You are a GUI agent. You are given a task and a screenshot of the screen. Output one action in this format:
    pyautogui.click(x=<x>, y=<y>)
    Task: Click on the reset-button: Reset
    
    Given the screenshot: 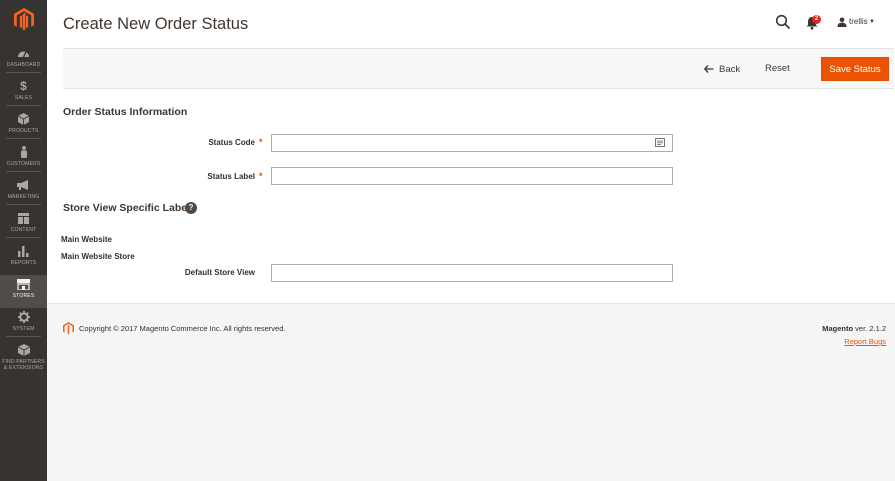 What is the action you would take?
    pyautogui.click(x=777, y=69)
    